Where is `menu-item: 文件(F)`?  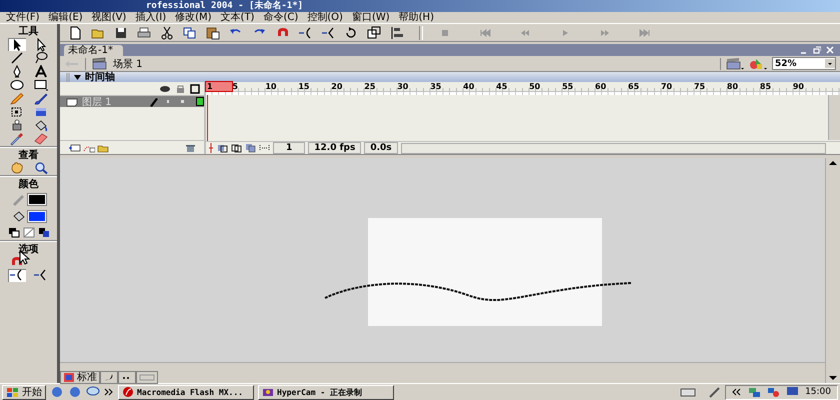
menu-item: 文件(F) is located at coordinates (25, 17).